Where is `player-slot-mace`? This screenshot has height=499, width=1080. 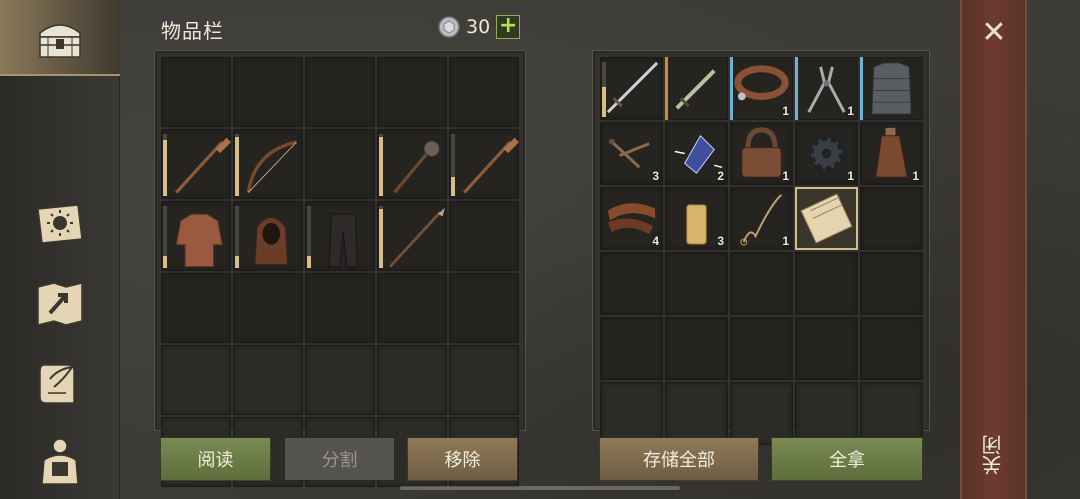 player-slot-mace is located at coordinates (412, 164).